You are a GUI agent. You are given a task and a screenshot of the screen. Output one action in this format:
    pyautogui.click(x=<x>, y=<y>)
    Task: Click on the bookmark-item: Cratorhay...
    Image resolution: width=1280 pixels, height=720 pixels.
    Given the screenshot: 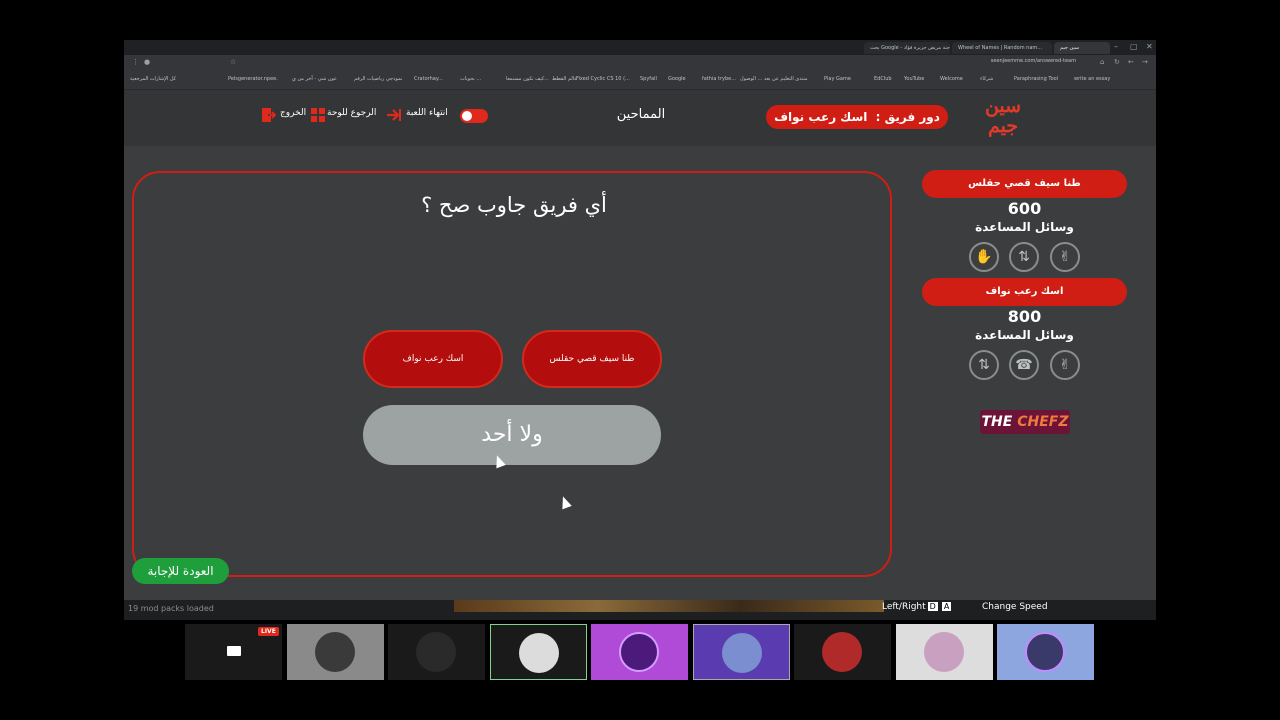 What is the action you would take?
    pyautogui.click(x=428, y=79)
    